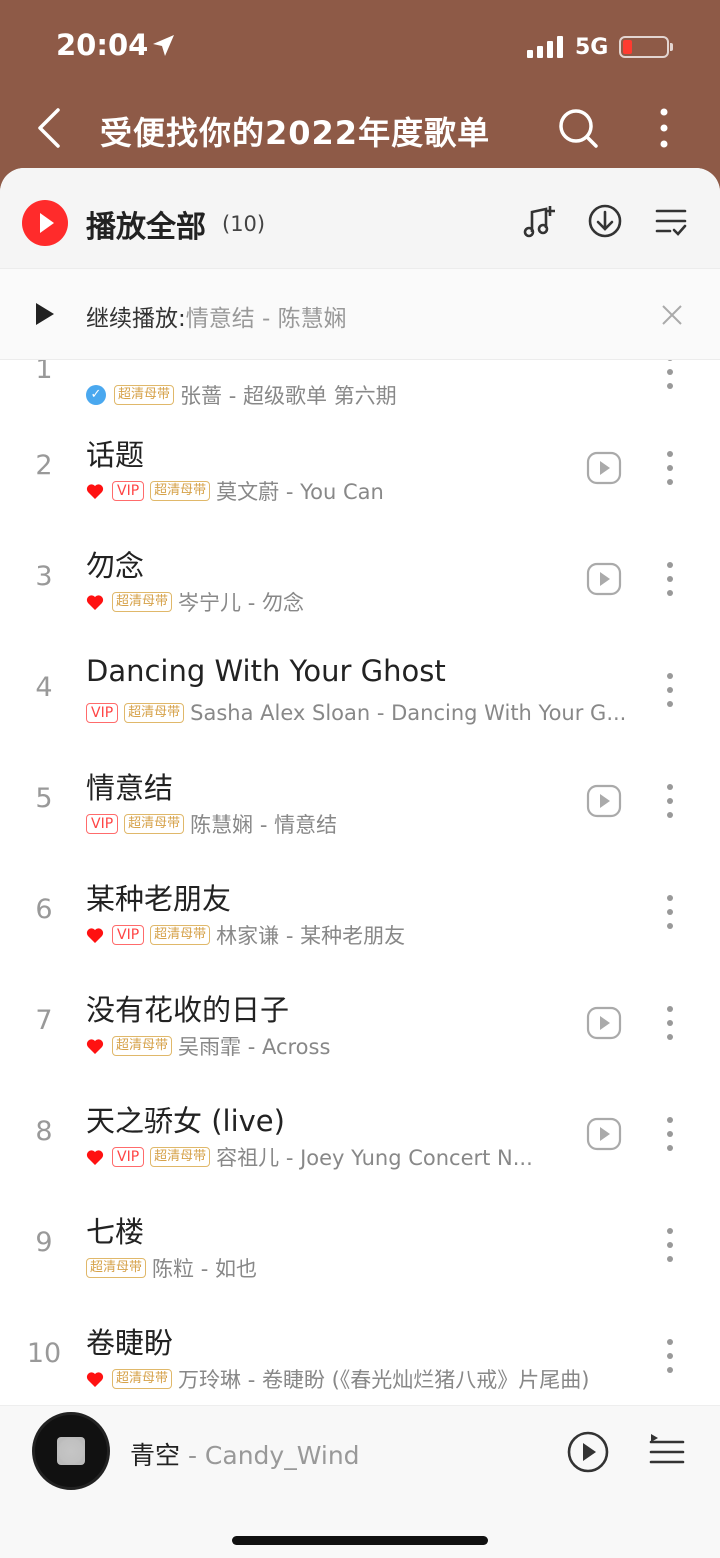 The height and width of the screenshot is (1558, 720). I want to click on track-number: 7, so click(44, 1020).